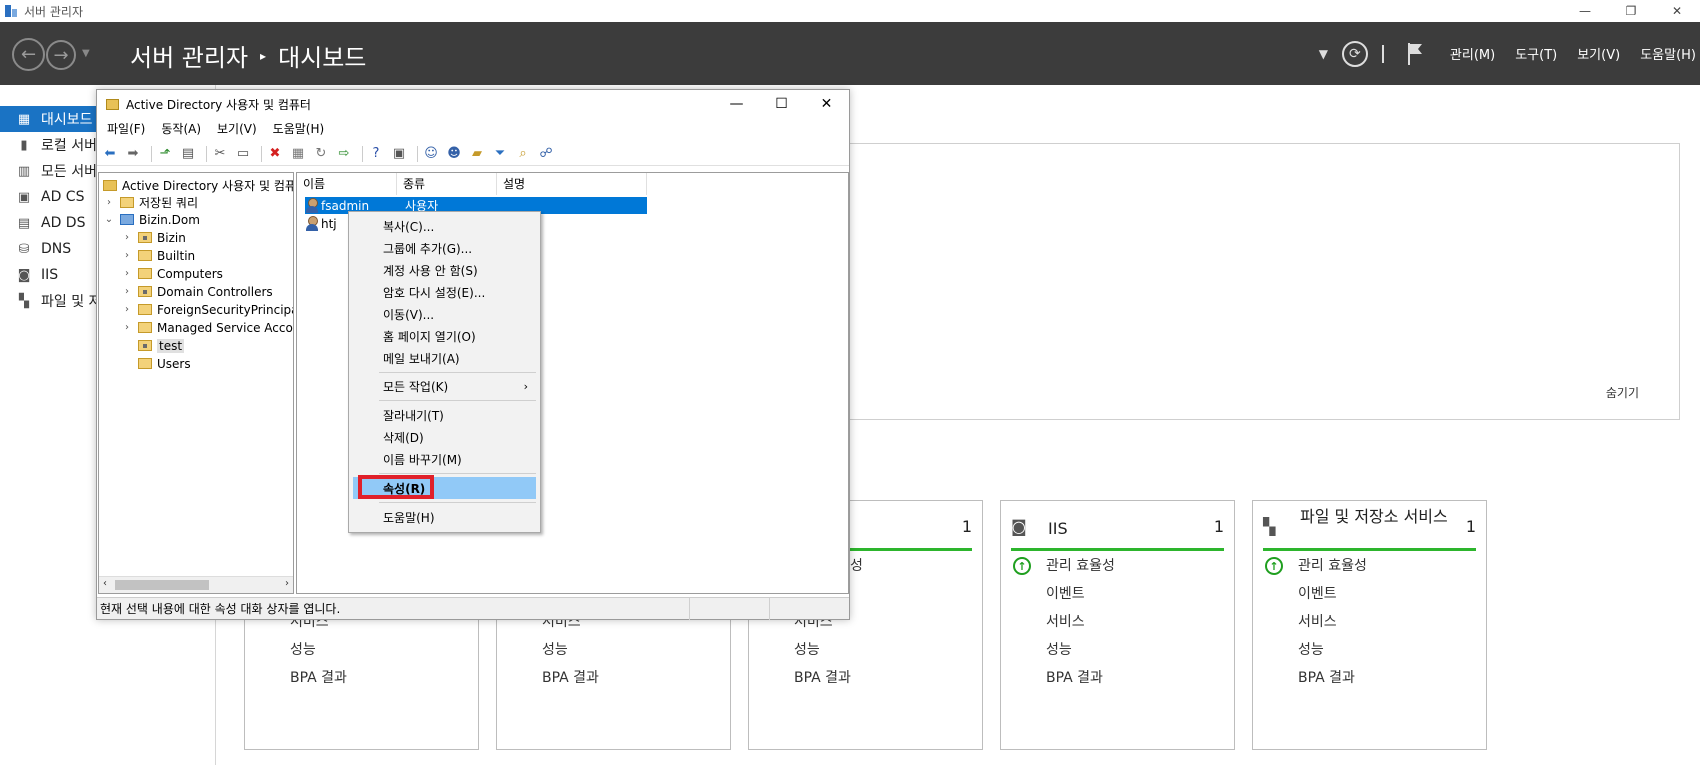 This screenshot has height=765, width=1700. Describe the element at coordinates (546, 154) in the screenshot. I see `add-to-group-icon: ☍` at that location.